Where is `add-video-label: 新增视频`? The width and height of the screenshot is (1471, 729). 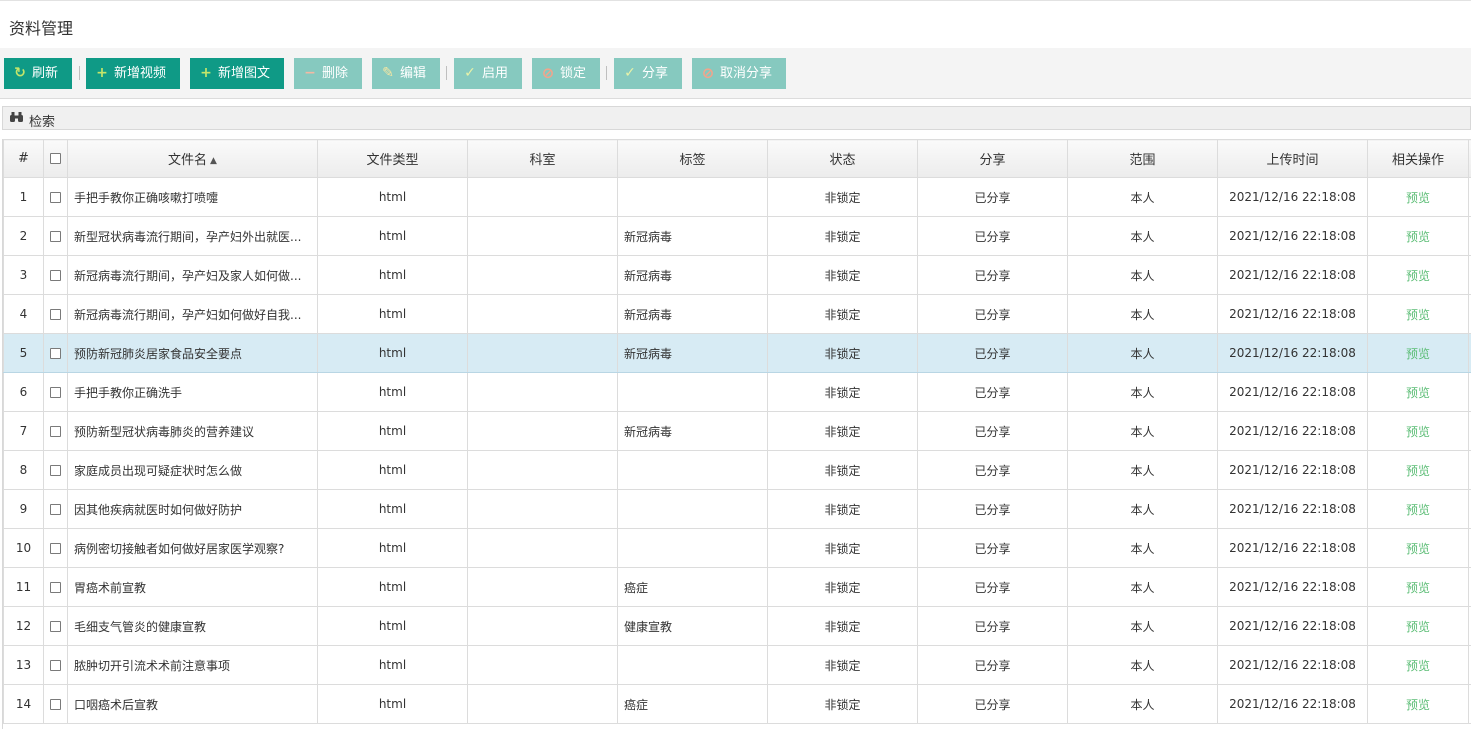
add-video-label: 新增视频 is located at coordinates (140, 73).